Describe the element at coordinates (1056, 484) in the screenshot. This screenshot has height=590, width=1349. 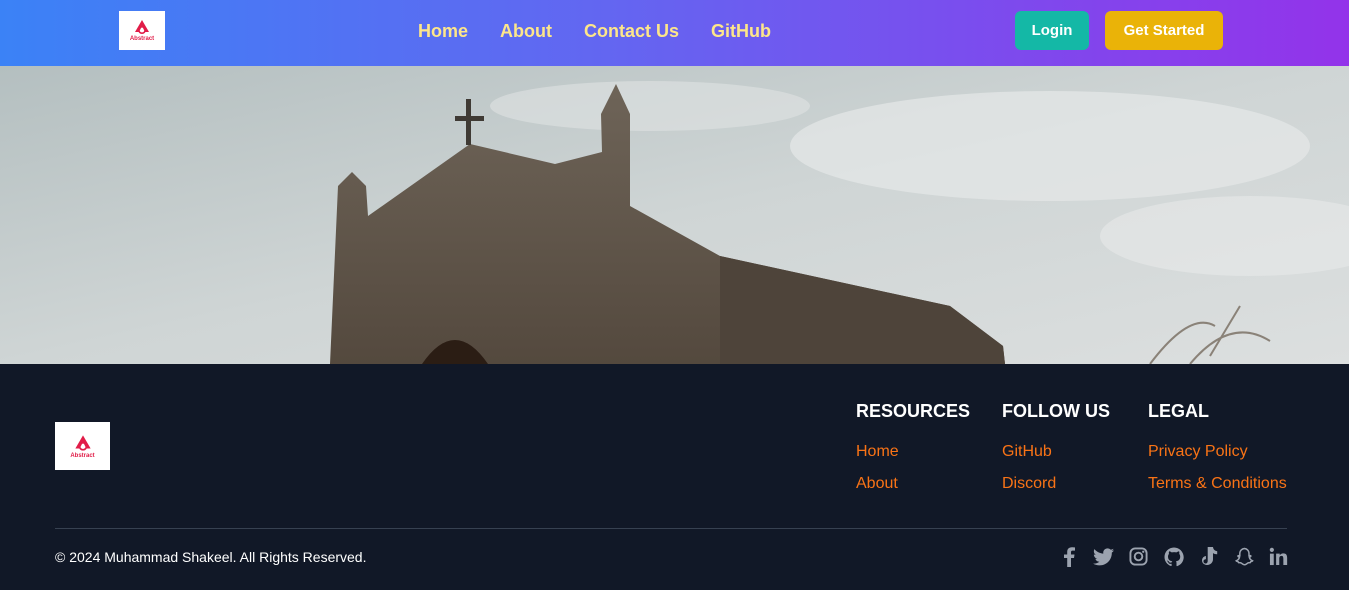
I see `footer-link-discord: Discord` at that location.